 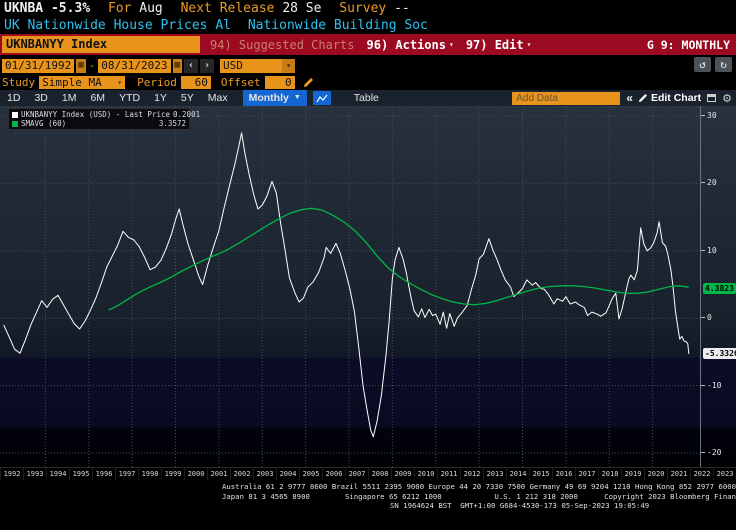 I want to click on interval-select: Monthly ▼, so click(x=274, y=98).